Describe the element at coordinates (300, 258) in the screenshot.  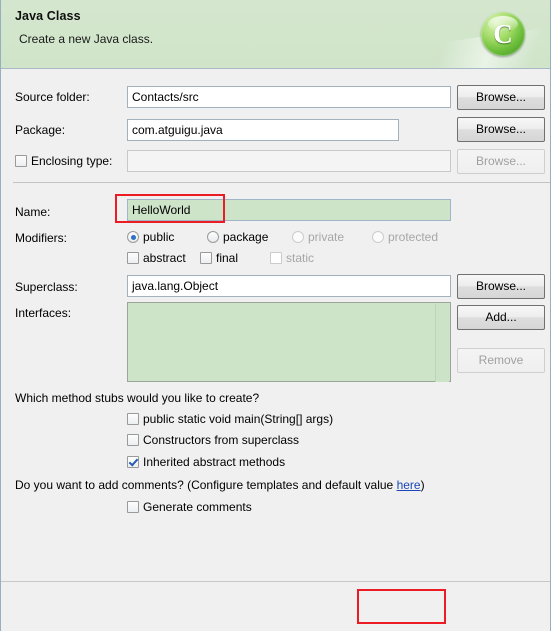
I see `modifier-checkbox-static-label: static` at that location.